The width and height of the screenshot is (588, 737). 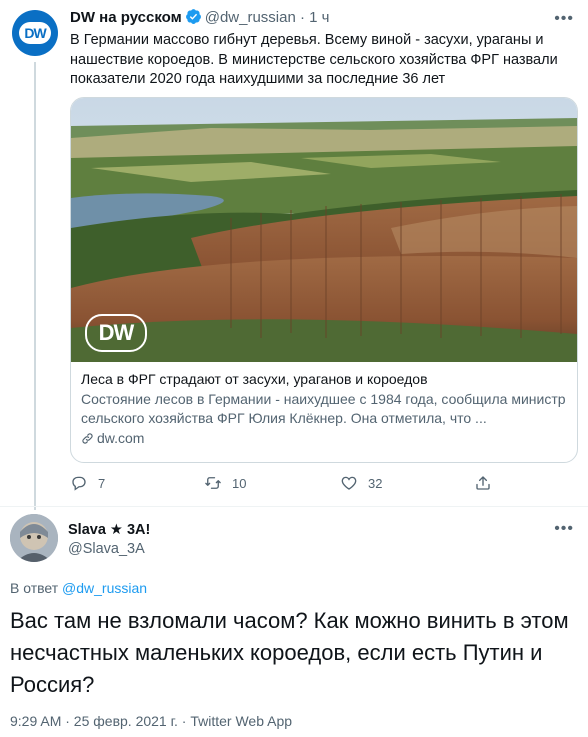 I want to click on slava-avatar-image, so click(x=34, y=538).